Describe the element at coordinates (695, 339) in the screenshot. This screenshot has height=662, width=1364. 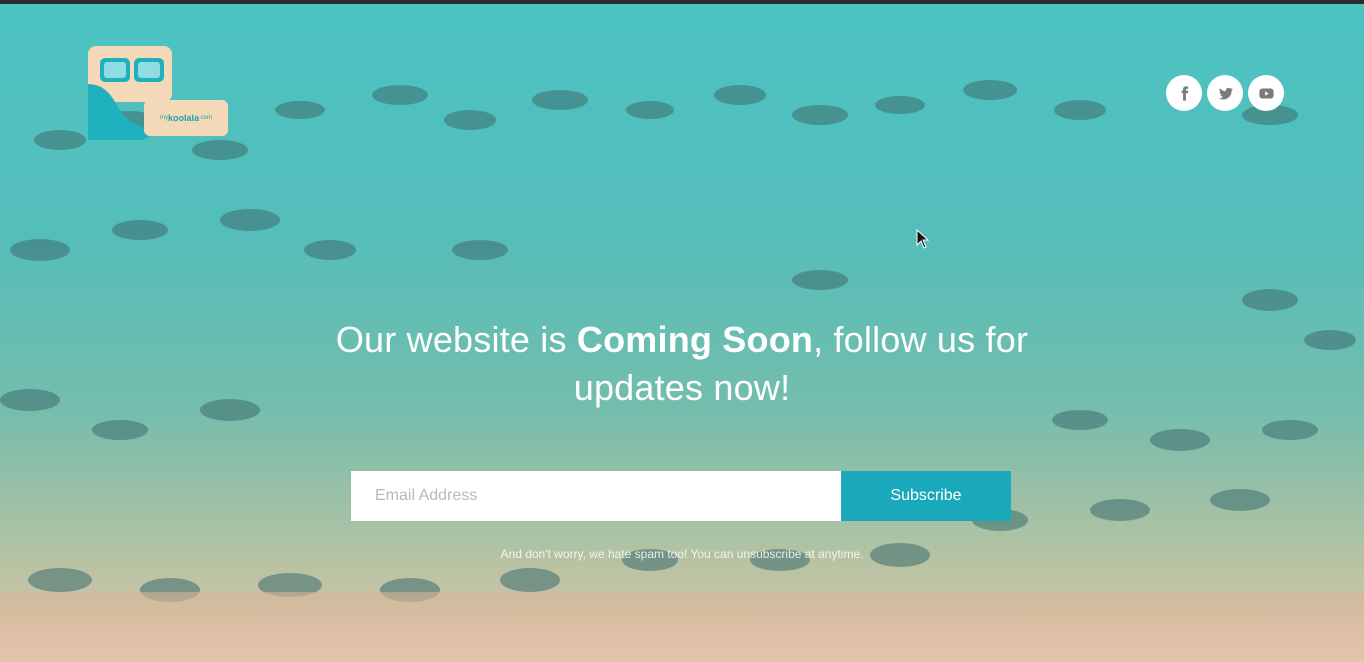
I see `heading-bold: Coming Soon` at that location.